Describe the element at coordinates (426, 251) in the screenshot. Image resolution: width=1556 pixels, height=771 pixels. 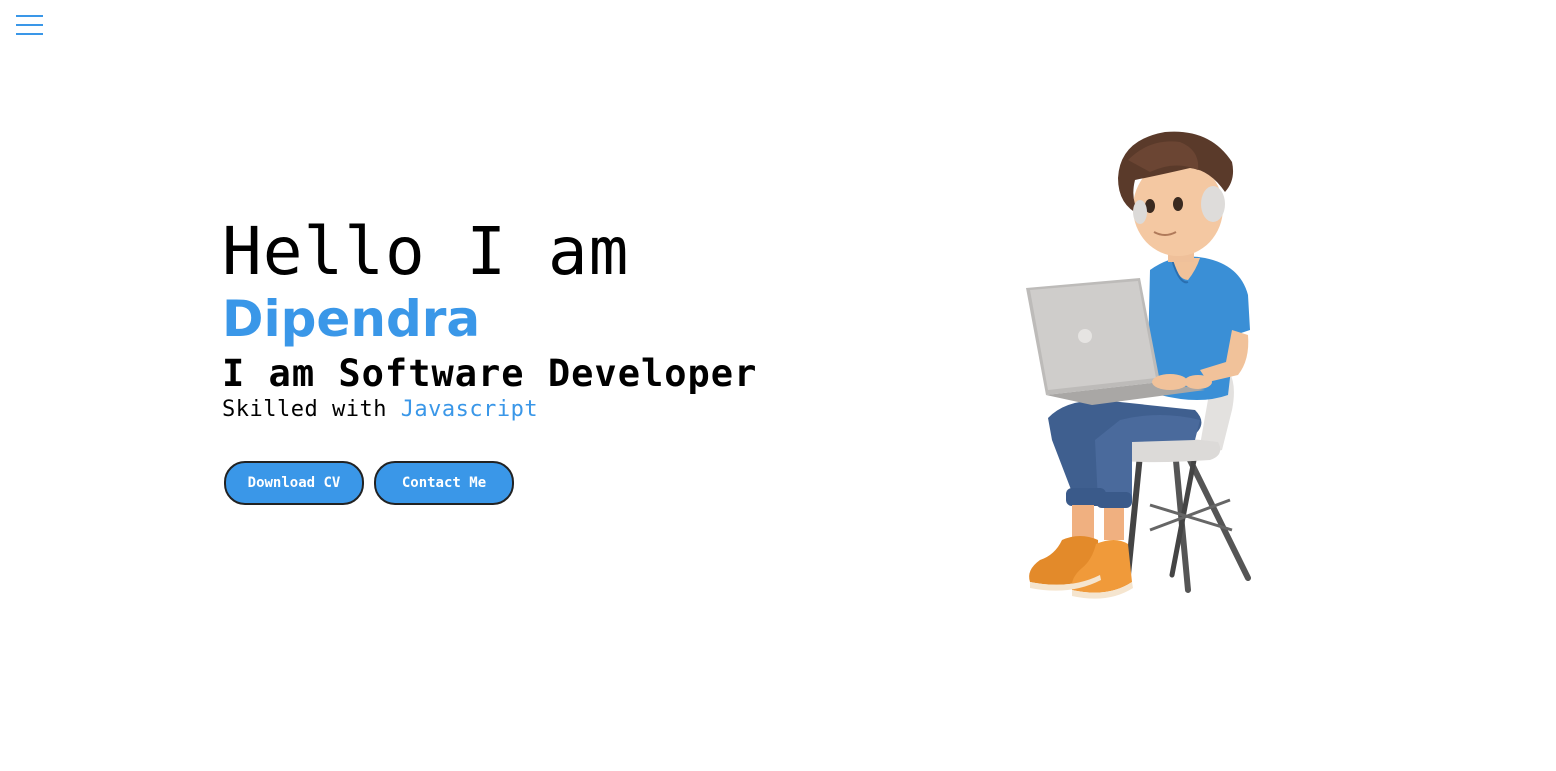
I see `hero-greeting: Hello I am` at that location.